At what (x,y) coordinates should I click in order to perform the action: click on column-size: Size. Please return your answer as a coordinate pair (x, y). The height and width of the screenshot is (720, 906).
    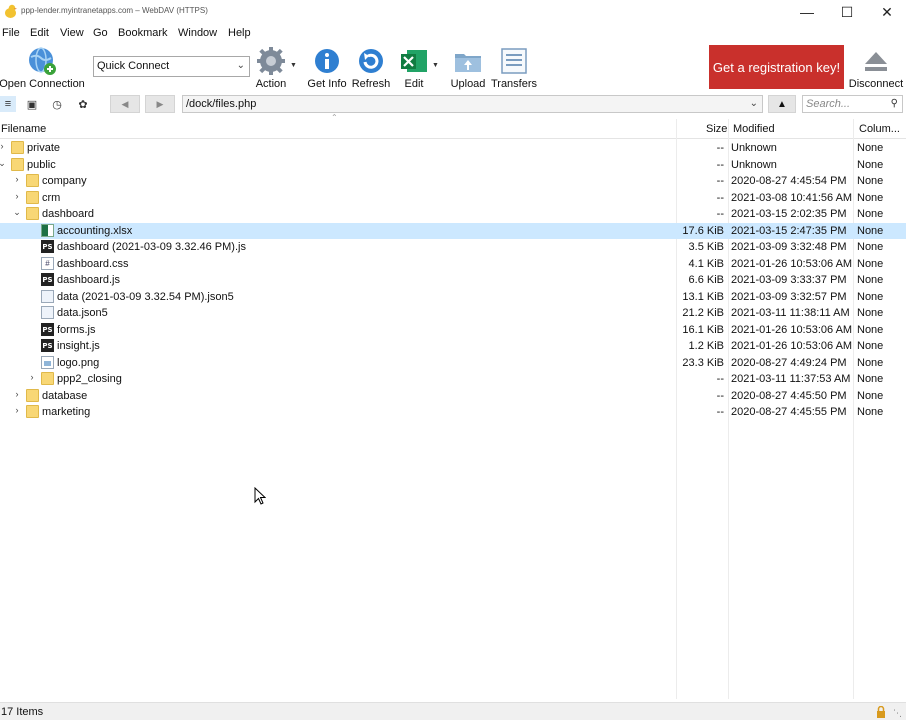
    Looking at the image, I should click on (716, 129).